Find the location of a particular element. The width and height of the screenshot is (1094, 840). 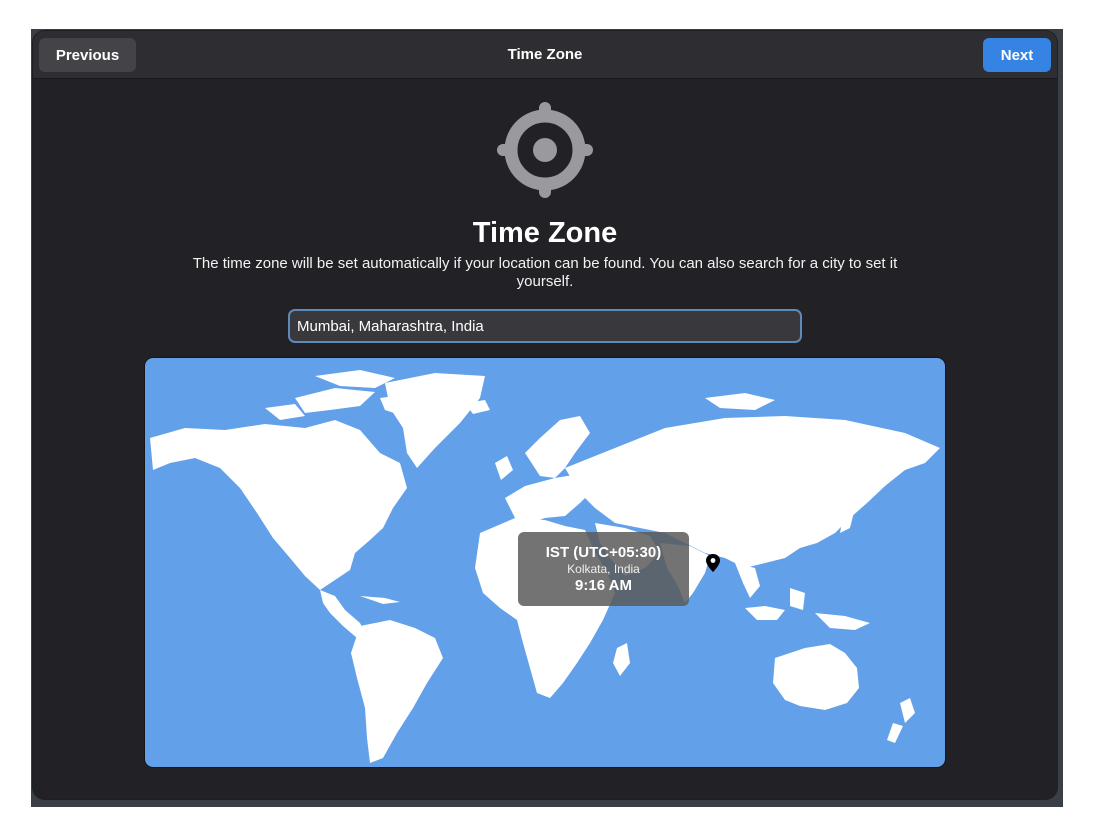

page-title: Time Zone is located at coordinates (545, 233).